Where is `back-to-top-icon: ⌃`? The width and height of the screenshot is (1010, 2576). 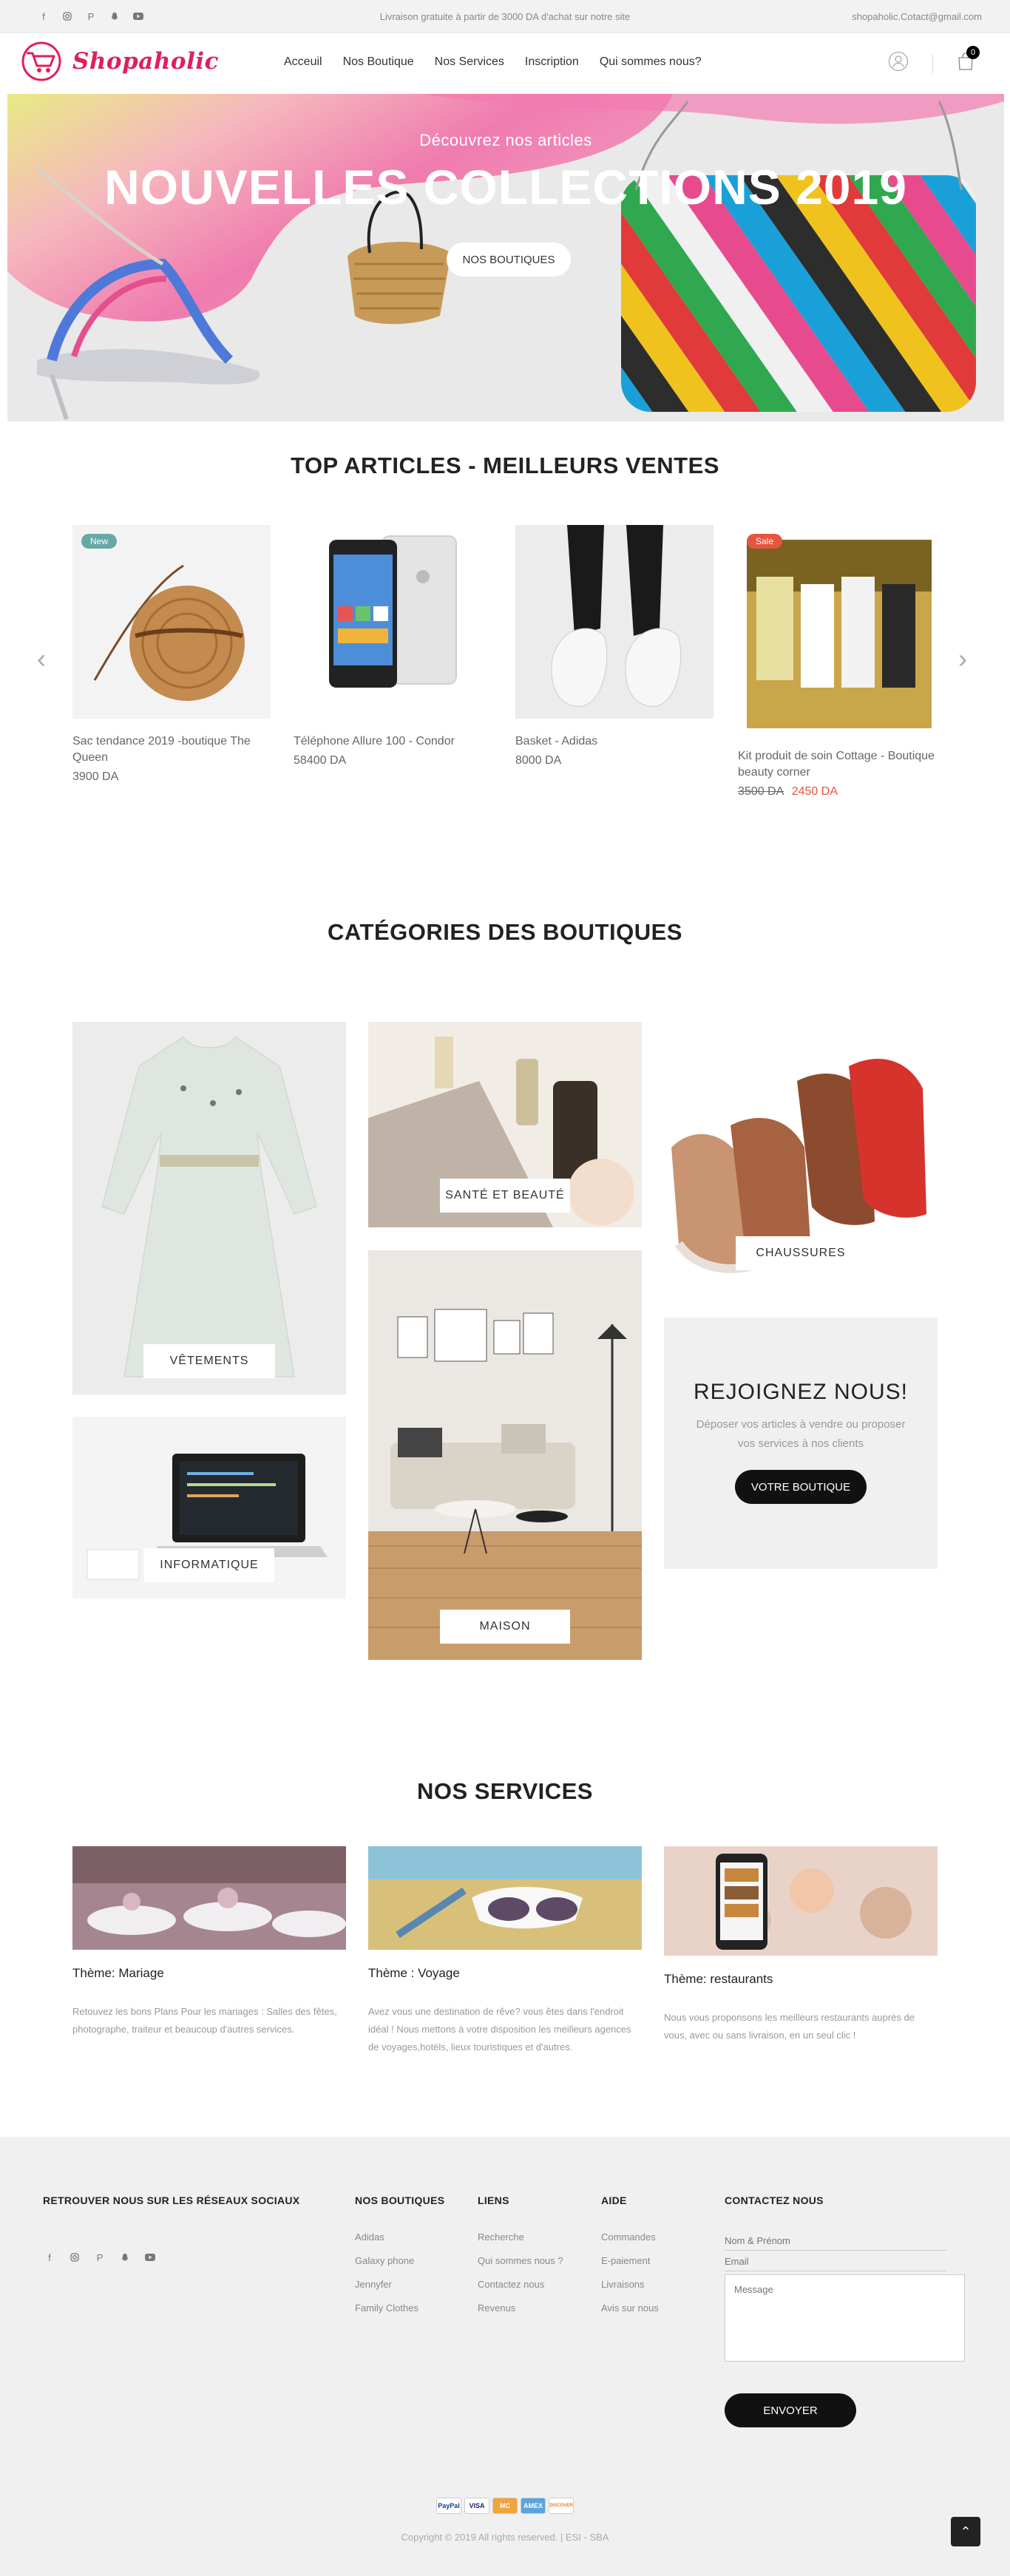
back-to-top-icon: ⌃ is located at coordinates (966, 2531).